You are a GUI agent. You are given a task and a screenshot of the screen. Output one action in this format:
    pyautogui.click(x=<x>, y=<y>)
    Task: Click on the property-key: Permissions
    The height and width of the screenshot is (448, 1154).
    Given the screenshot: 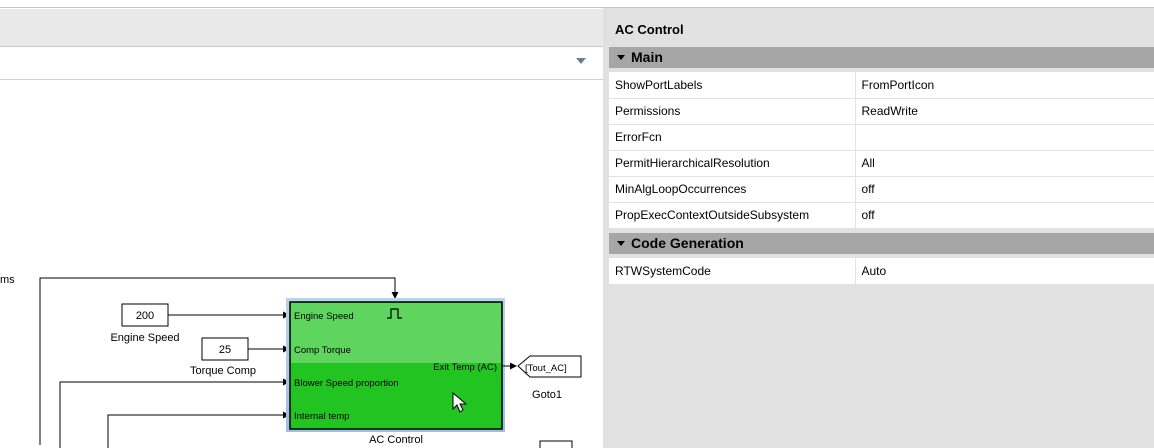 What is the action you would take?
    pyautogui.click(x=732, y=111)
    